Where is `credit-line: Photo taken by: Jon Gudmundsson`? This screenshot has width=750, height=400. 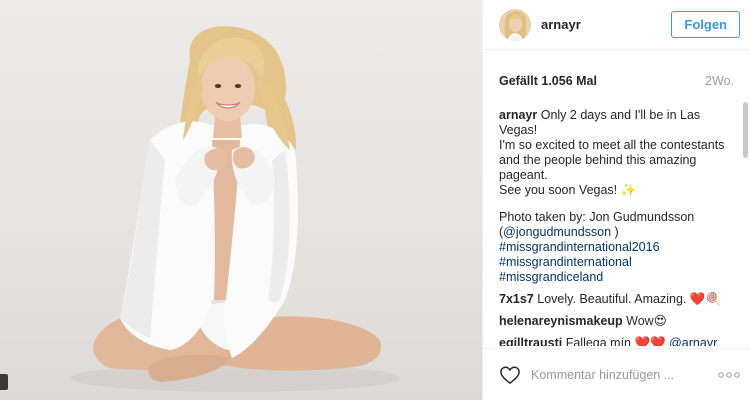 credit-line: Photo taken by: Jon Gudmundsson is located at coordinates (597, 217).